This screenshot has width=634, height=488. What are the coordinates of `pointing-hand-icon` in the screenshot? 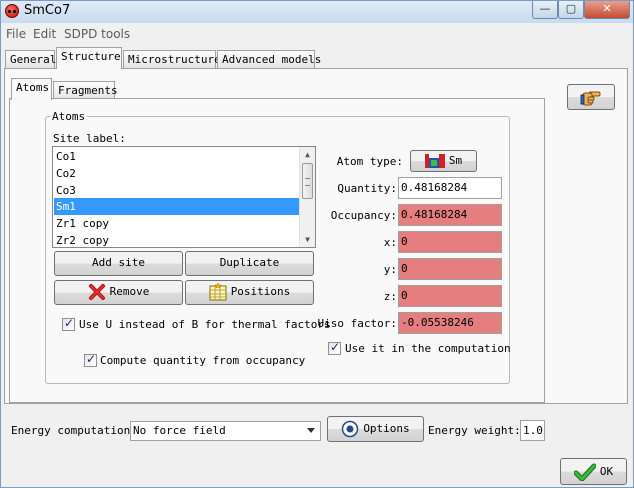 It's located at (590, 98).